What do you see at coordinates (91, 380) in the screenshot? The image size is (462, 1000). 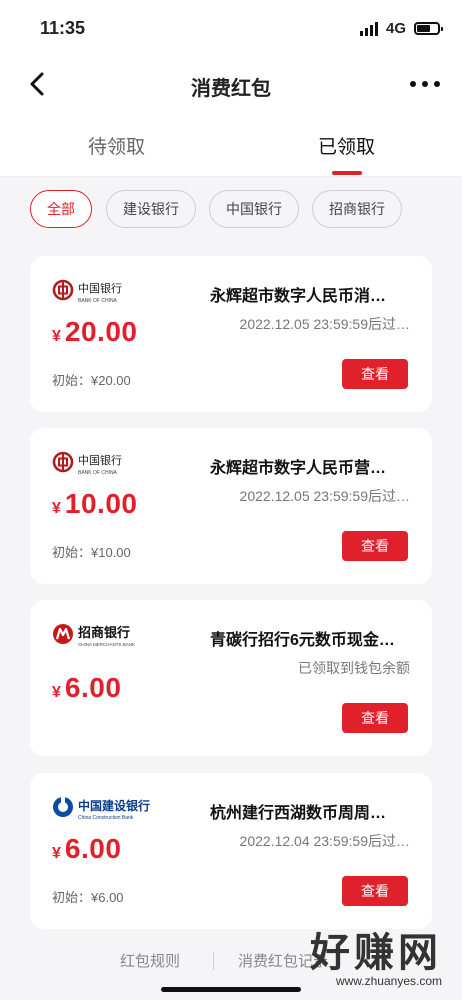 I see `coupon-initial: 初始：¥20.00` at bounding box center [91, 380].